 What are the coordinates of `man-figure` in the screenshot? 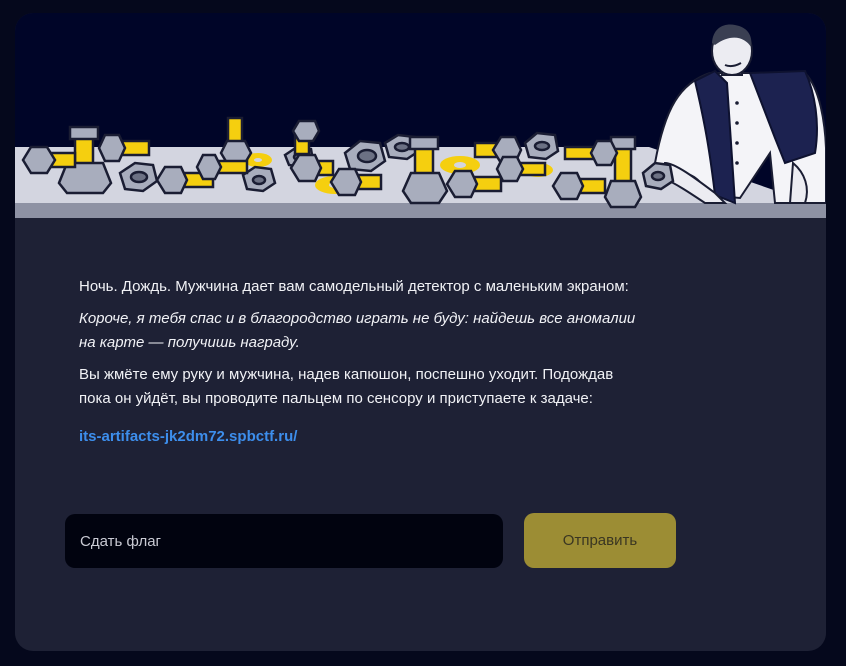 It's located at (739, 114).